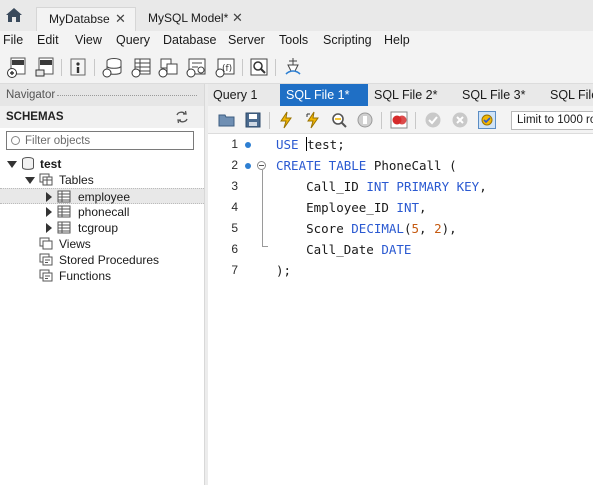 This screenshot has width=593, height=485. What do you see at coordinates (494, 95) in the screenshot?
I see `tab-label: SQL File 3*` at bounding box center [494, 95].